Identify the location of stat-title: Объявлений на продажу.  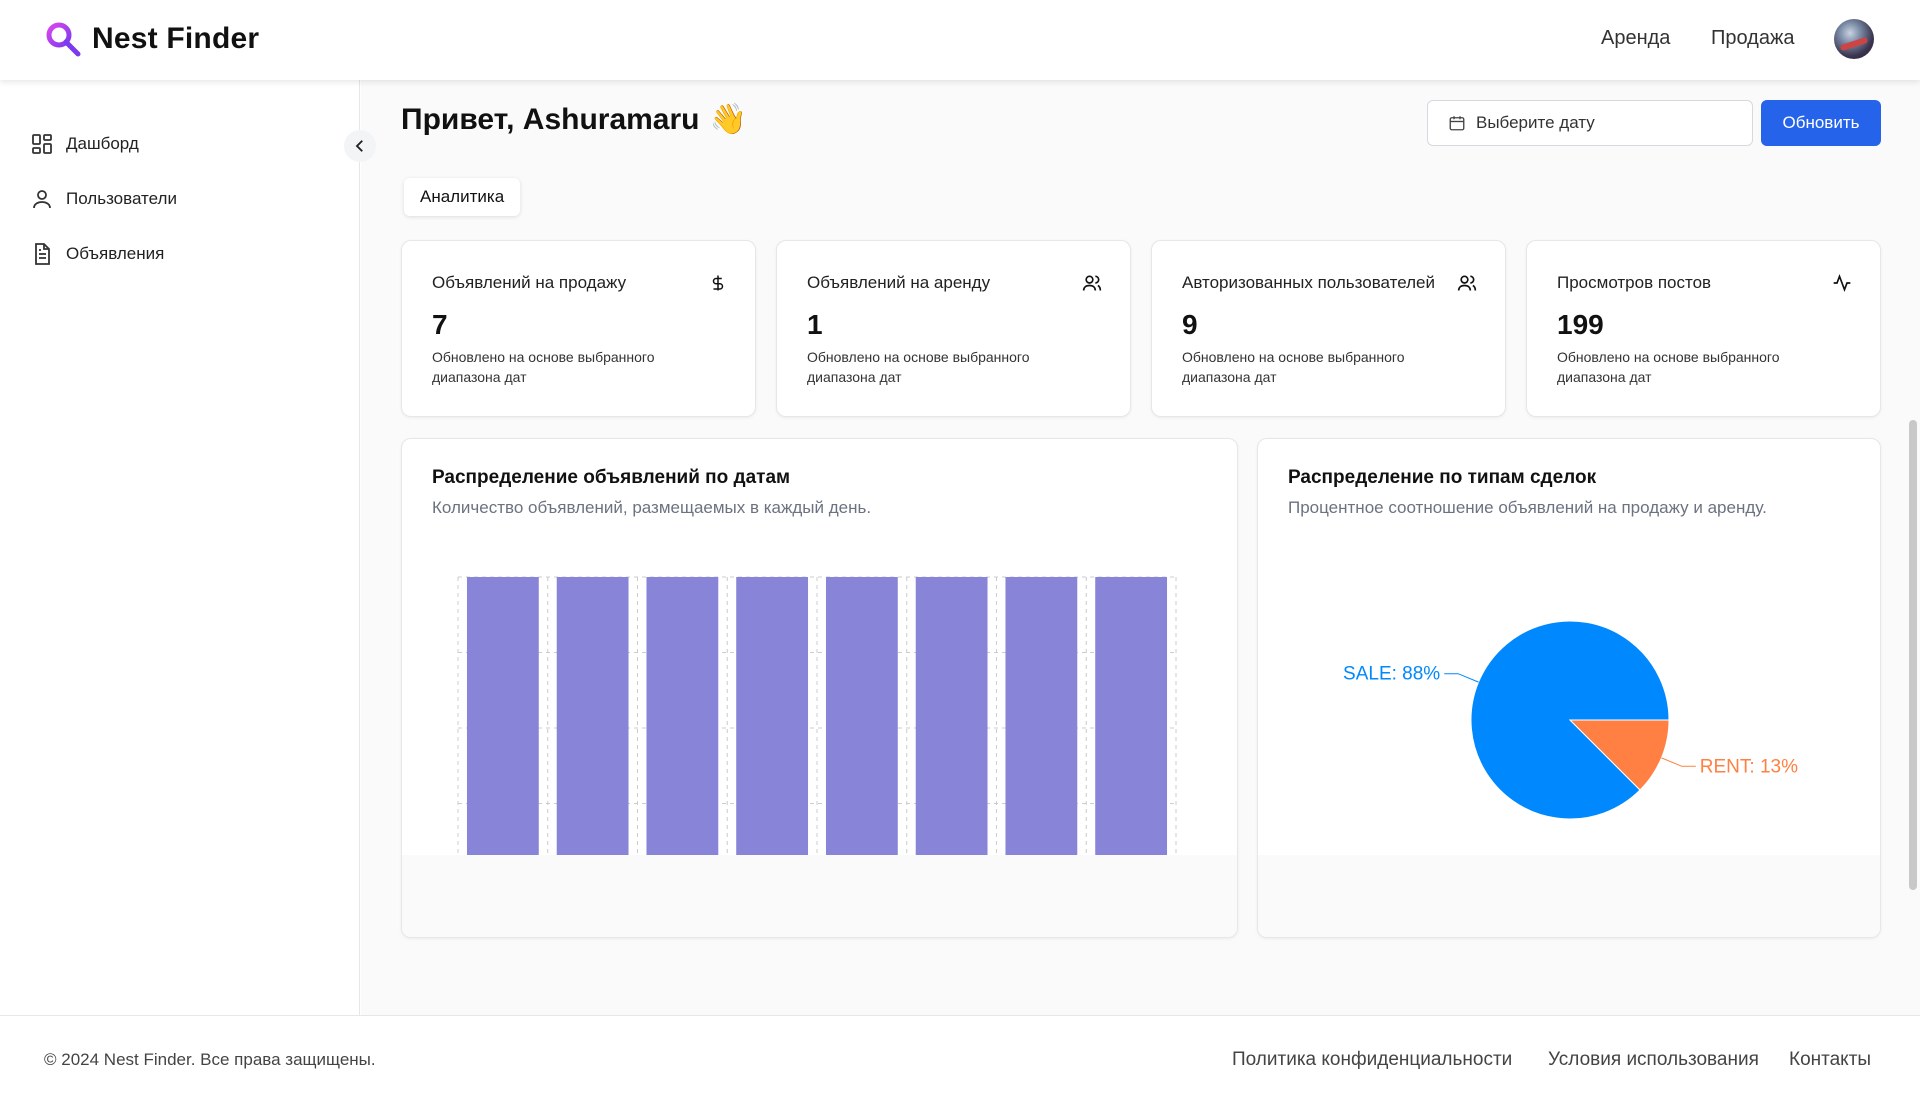
(529, 282).